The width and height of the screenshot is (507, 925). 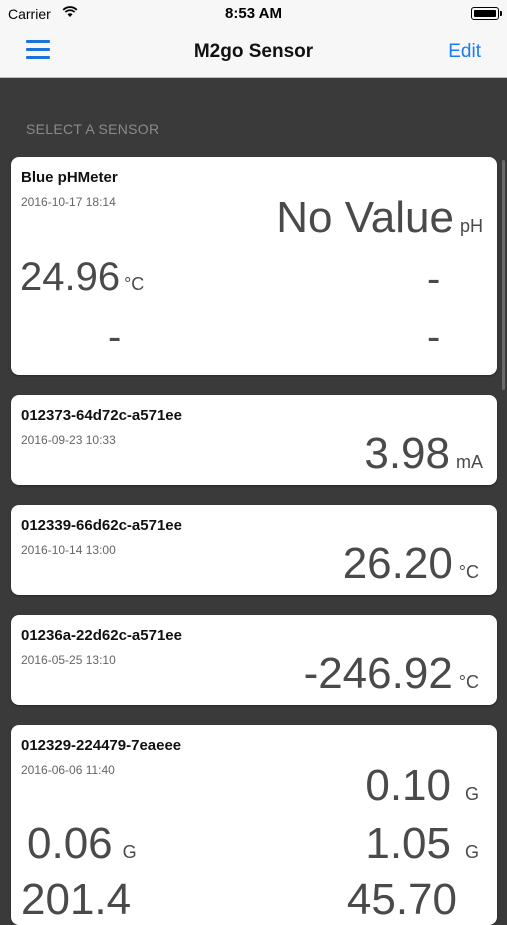 What do you see at coordinates (471, 226) in the screenshot?
I see `sensor-unit: pH` at bounding box center [471, 226].